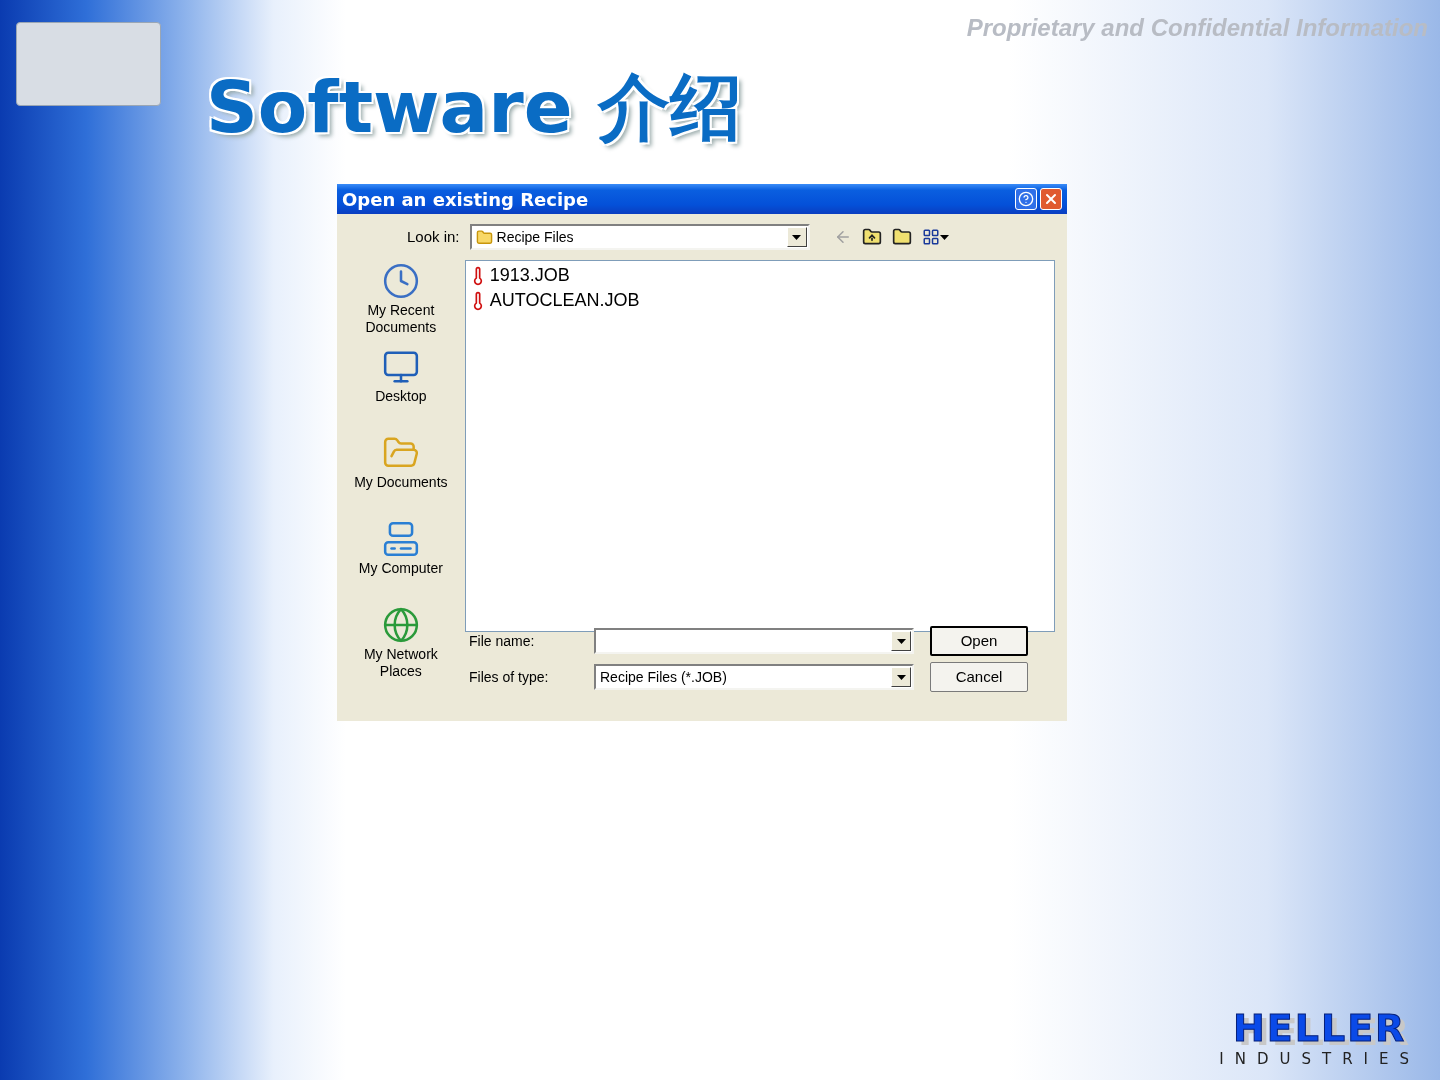 This screenshot has width=1440, height=1080. Describe the element at coordinates (979, 641) in the screenshot. I see `dialog-button: Open` at that location.